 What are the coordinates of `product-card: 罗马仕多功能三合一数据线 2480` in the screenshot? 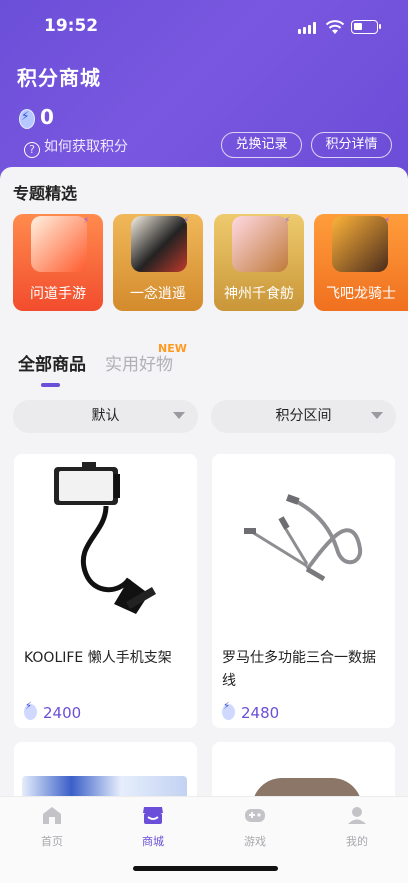 It's located at (303, 591).